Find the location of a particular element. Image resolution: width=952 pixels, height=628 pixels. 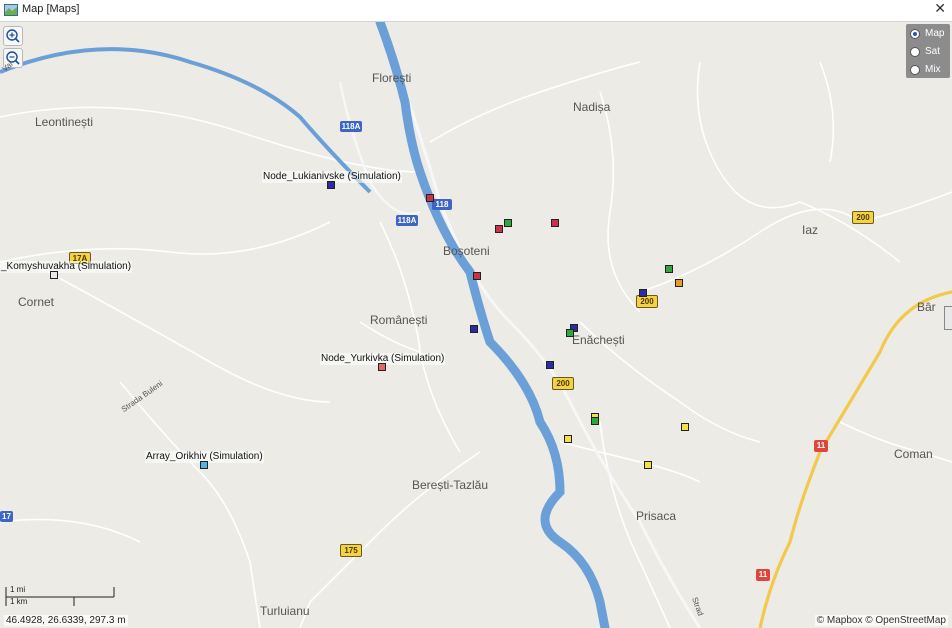

place-leontinesti: Leontinești is located at coordinates (64, 122).